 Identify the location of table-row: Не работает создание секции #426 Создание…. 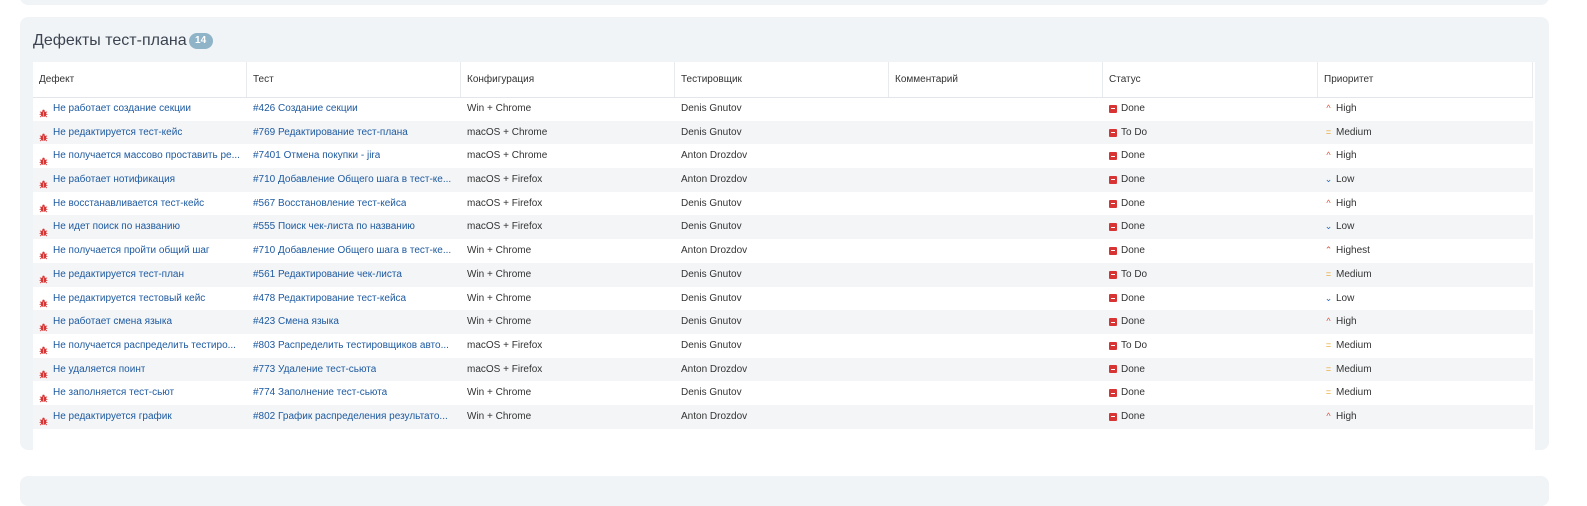
(783, 109).